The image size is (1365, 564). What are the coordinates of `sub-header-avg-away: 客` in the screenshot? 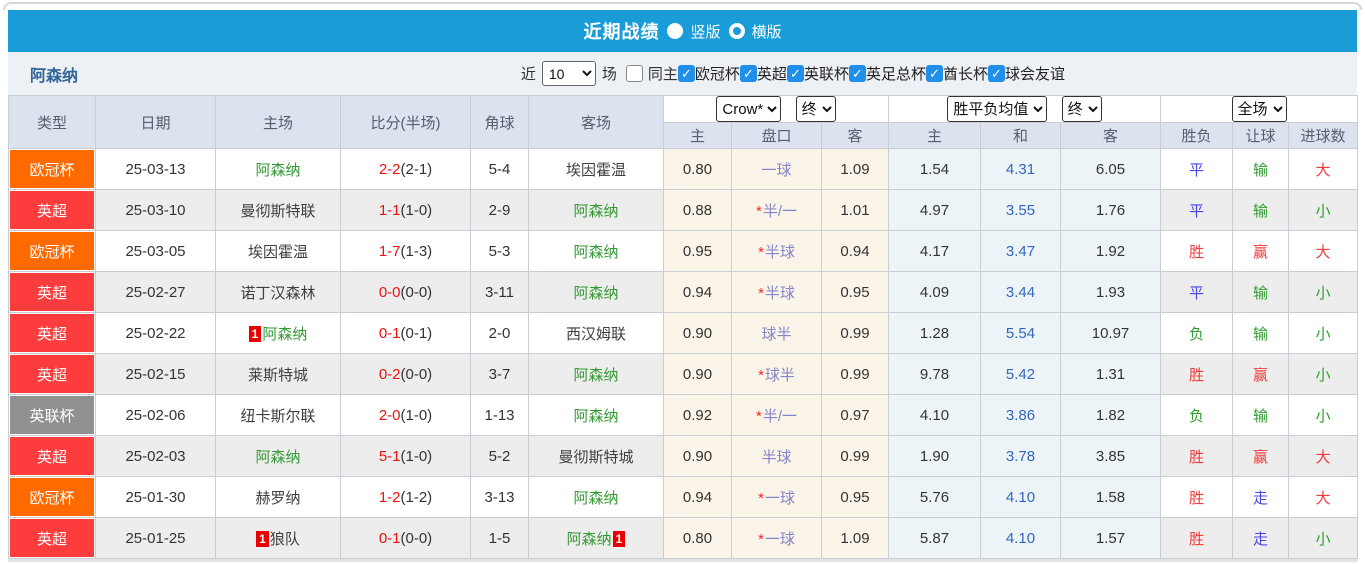 It's located at (1110, 135).